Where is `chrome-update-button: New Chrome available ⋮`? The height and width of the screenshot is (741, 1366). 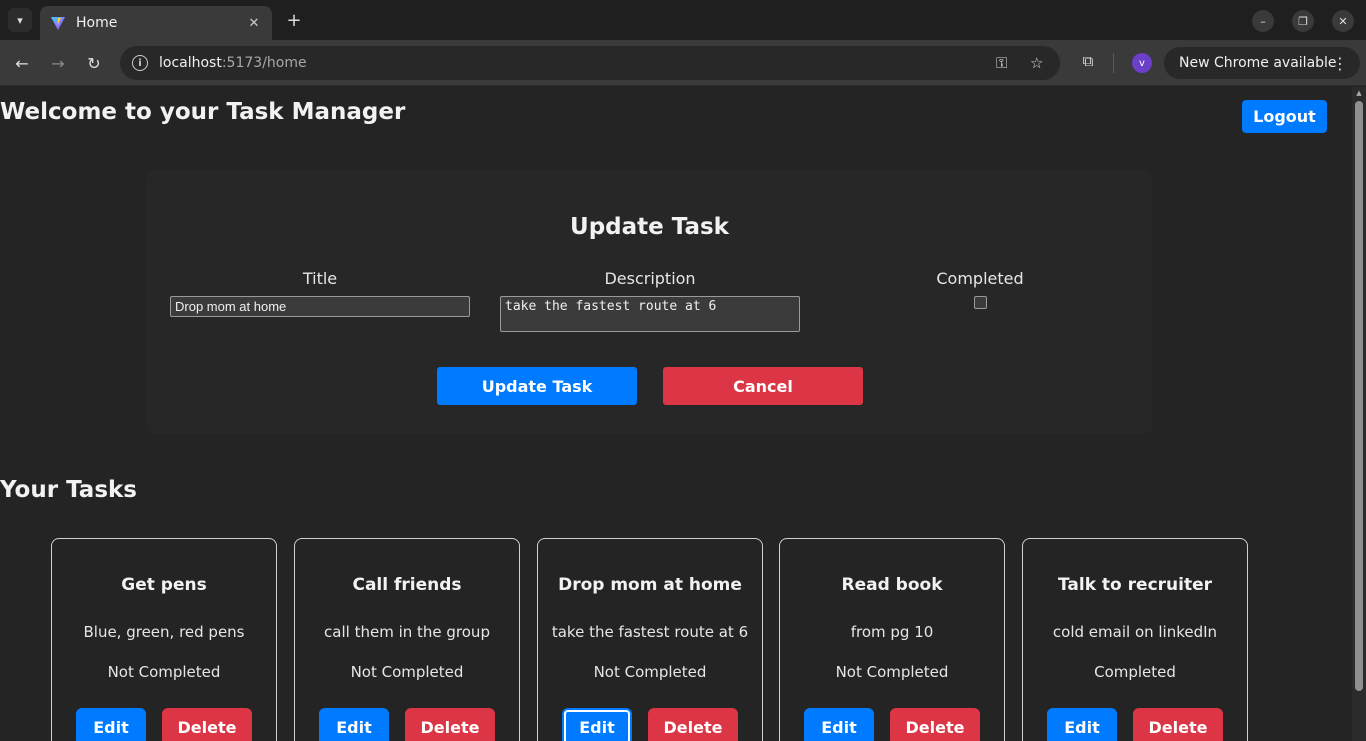 chrome-update-button: New Chrome available ⋮ is located at coordinates (1262, 63).